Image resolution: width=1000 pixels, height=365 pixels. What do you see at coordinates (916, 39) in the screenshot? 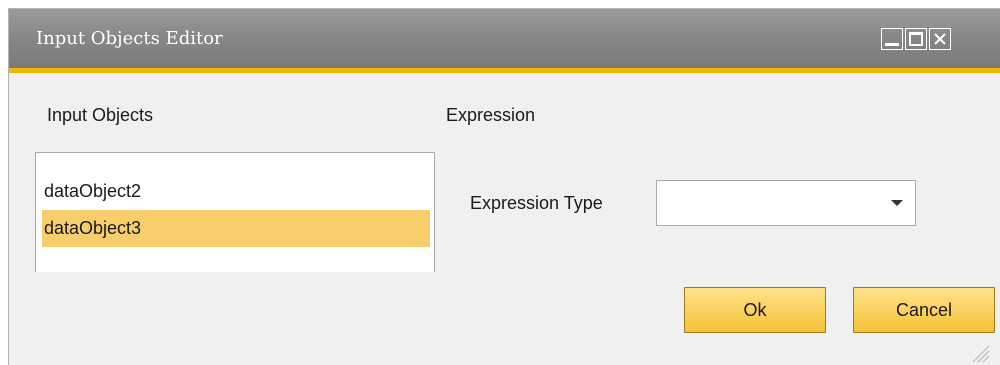
I see `maximize-icon` at bounding box center [916, 39].